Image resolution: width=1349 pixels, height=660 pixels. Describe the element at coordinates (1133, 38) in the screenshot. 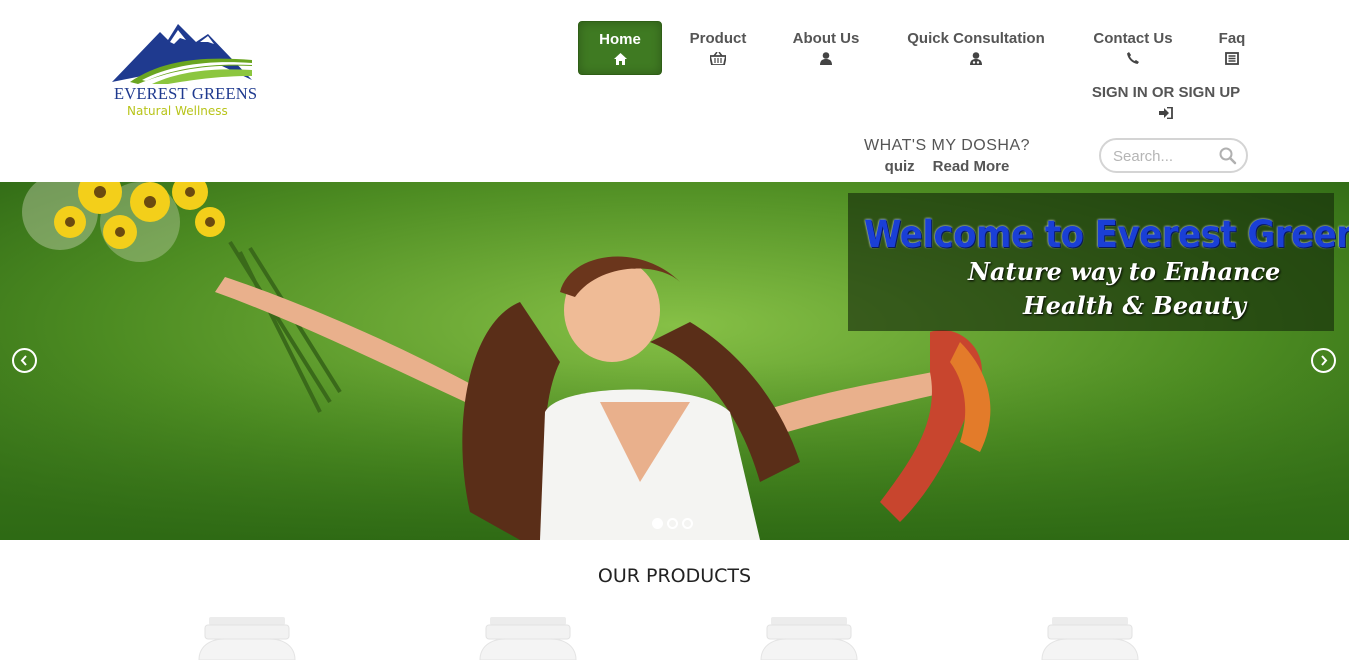

I see `nav-item-label: Contact Us` at that location.